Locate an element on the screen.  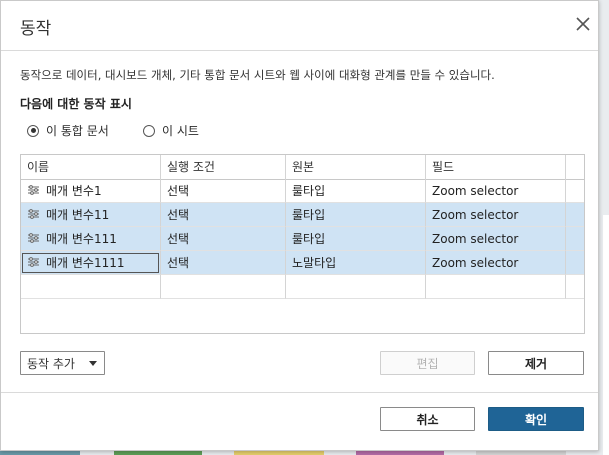
action-name: 매개 변수11 is located at coordinates (78, 215).